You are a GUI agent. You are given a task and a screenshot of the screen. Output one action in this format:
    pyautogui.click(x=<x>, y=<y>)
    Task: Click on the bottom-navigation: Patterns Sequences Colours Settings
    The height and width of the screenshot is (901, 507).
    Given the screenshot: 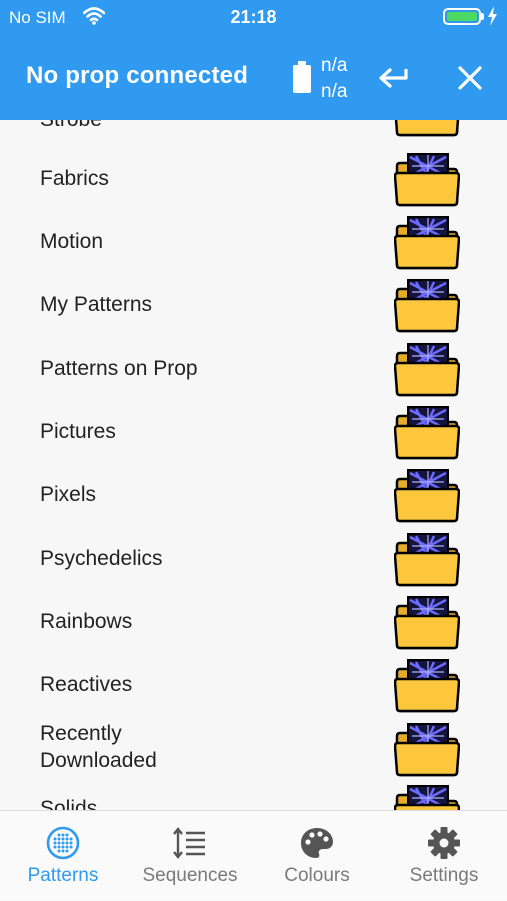 What is the action you would take?
    pyautogui.click(x=253, y=855)
    